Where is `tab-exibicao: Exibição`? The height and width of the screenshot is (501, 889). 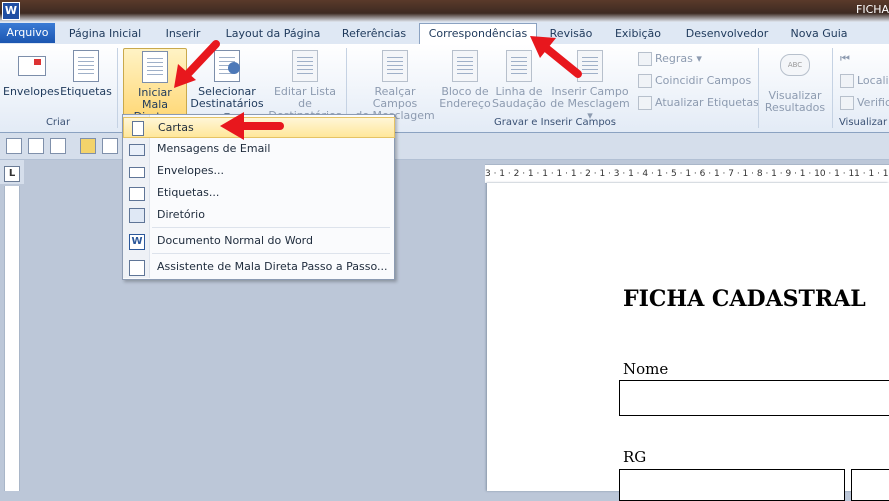
tab-exibicao: Exibição is located at coordinates (638, 34).